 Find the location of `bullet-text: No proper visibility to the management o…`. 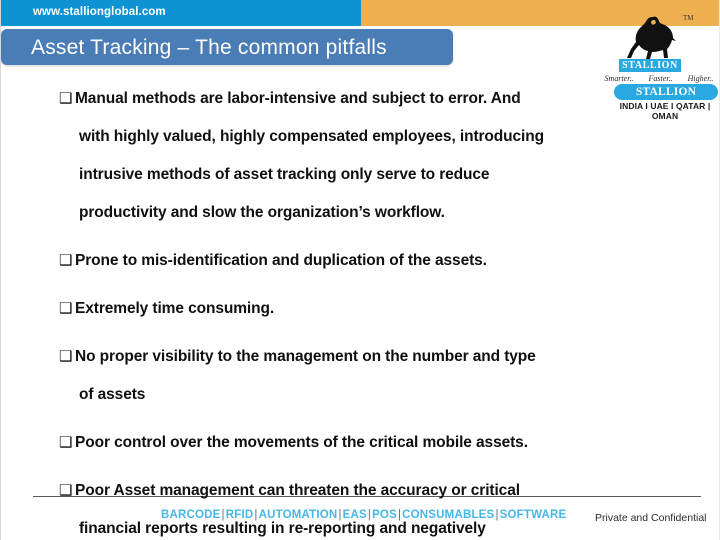

bullet-text: No proper visibility to the management o… is located at coordinates (305, 356).